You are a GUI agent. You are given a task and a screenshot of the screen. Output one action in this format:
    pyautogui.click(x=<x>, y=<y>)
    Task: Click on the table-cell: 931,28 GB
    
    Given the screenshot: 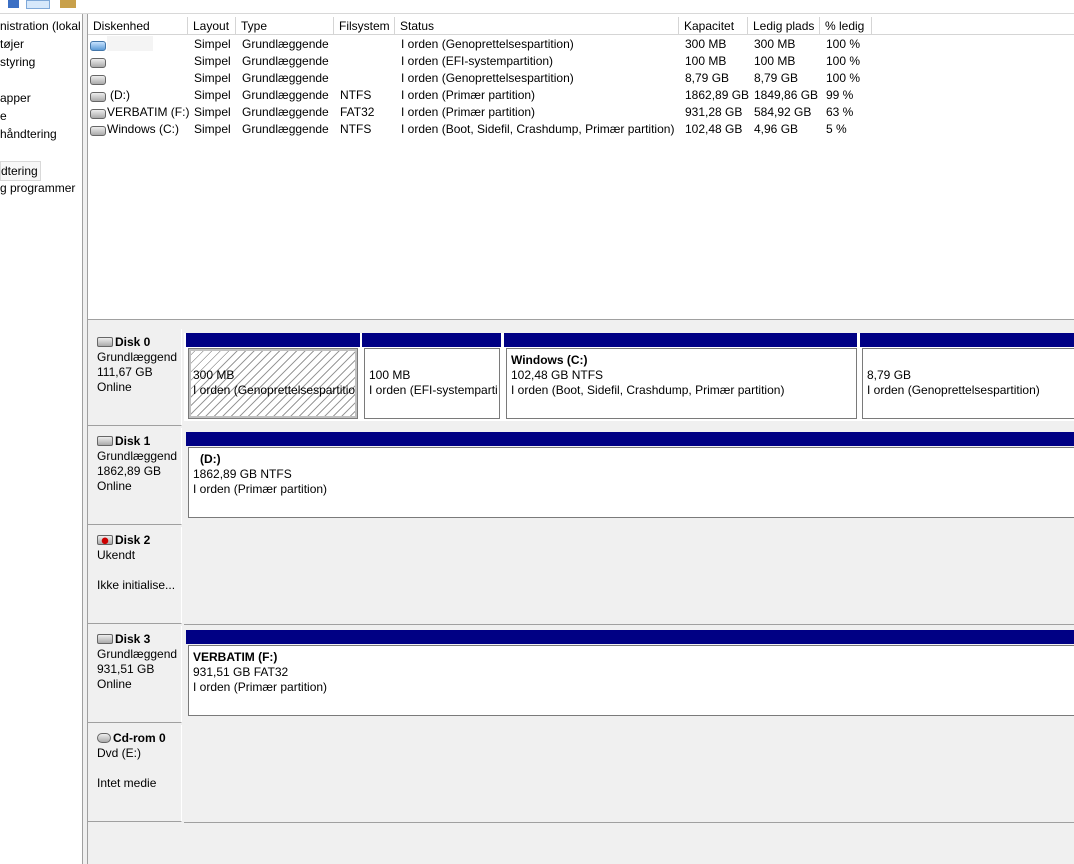 What is the action you would take?
    pyautogui.click(x=714, y=112)
    